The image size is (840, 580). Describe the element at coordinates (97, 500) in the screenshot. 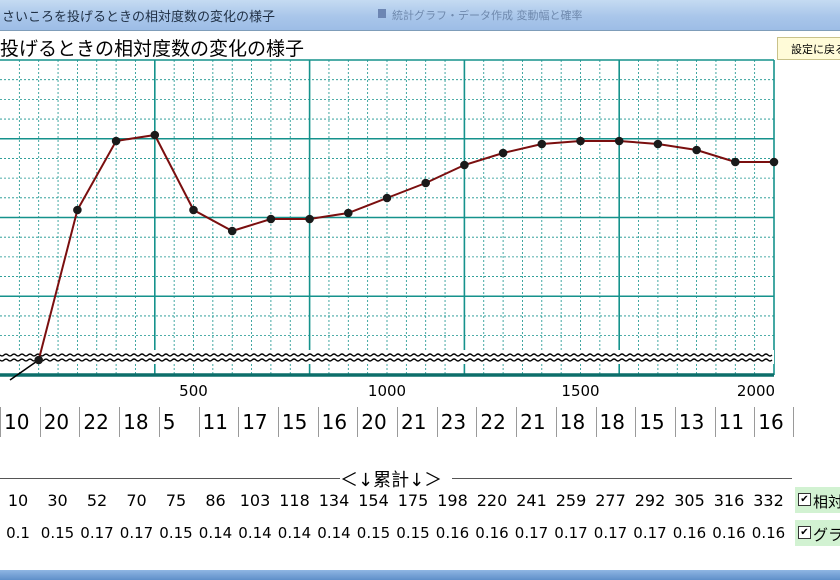

I see `cumulative-value: 52` at that location.